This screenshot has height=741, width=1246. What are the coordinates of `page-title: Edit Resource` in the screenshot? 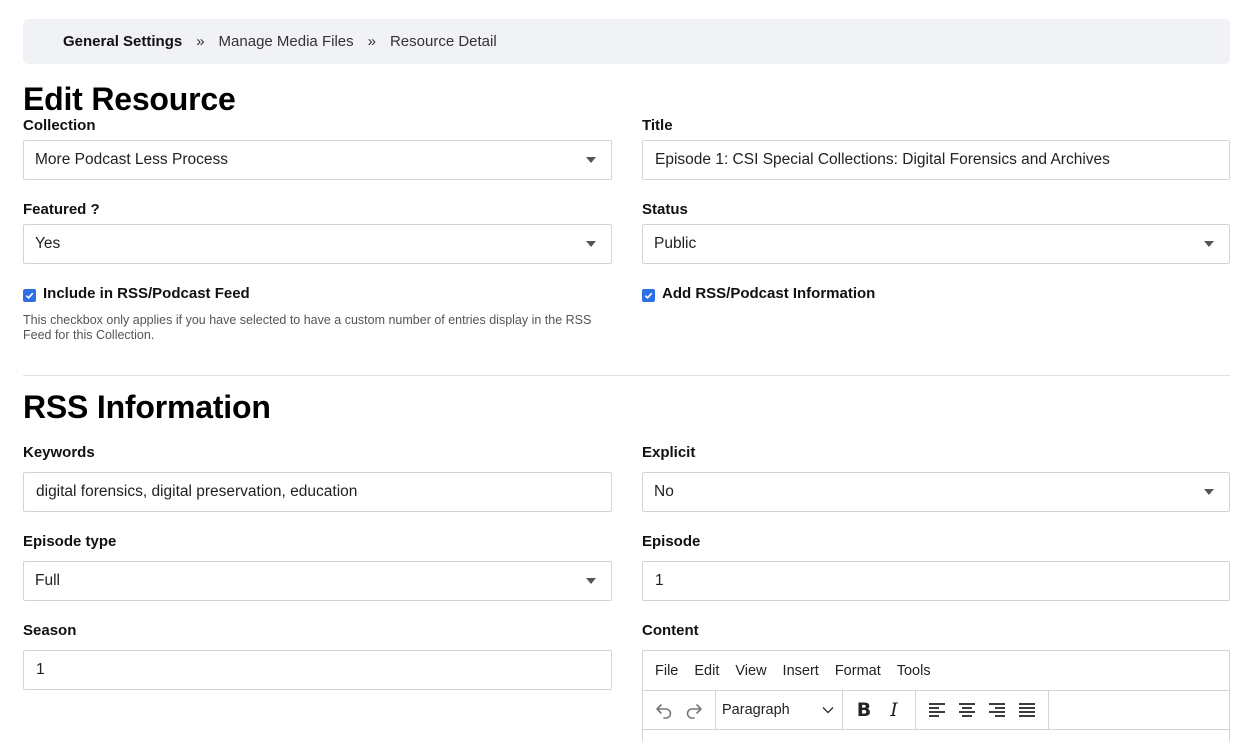 It's located at (129, 99).